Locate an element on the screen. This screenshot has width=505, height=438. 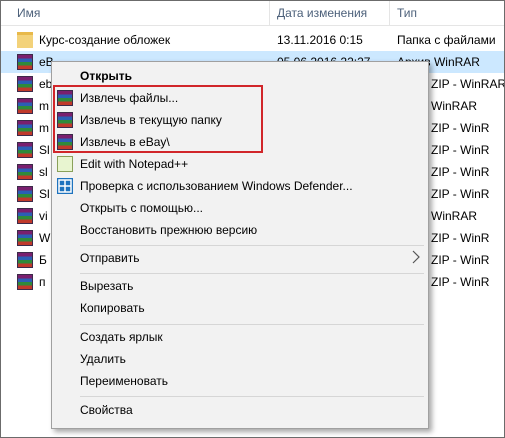
column-name-header: Имя is located at coordinates (28, 13).